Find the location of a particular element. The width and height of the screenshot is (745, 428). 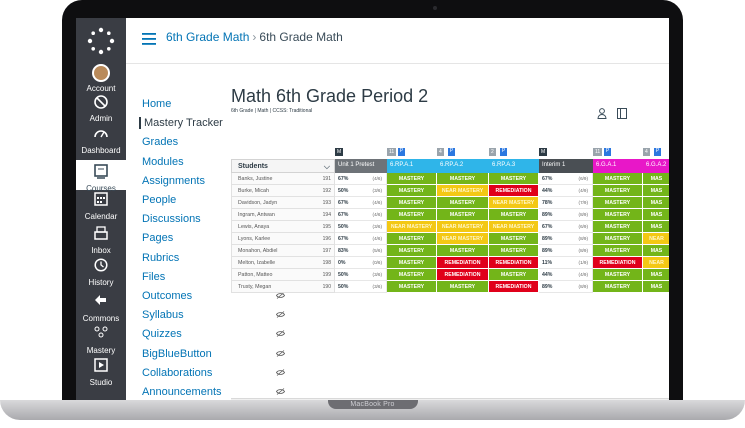

global-nav-dashboard: Dashboard is located at coordinates (101, 140).